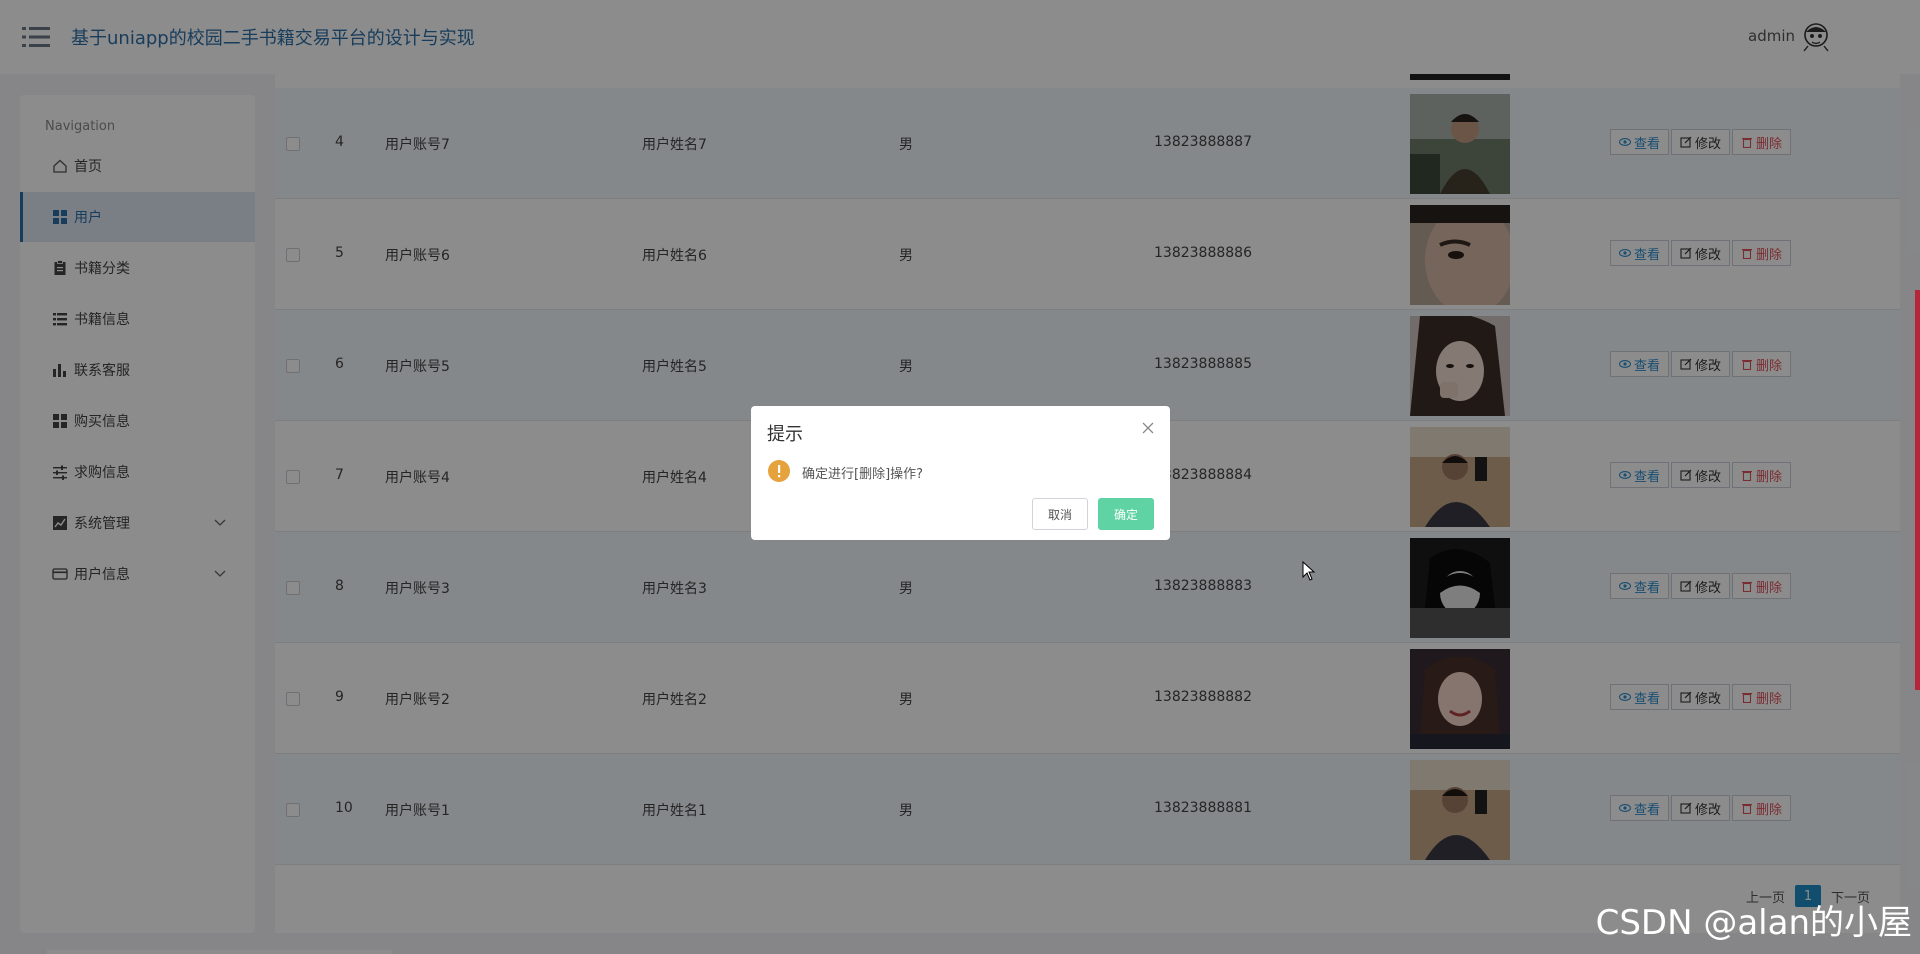 The width and height of the screenshot is (1920, 954). What do you see at coordinates (960, 473) in the screenshot?
I see `confirm-dialog: 提示 确定进行[删除]操作? 取消 确定` at bounding box center [960, 473].